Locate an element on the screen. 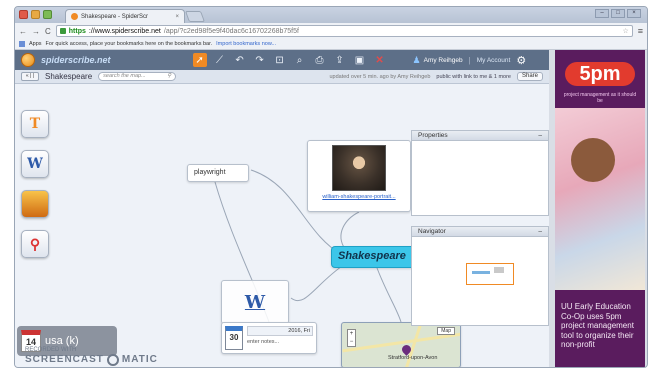 The height and width of the screenshot is (374, 654). item-palette: T W ⚲ is located at coordinates (37, 199).